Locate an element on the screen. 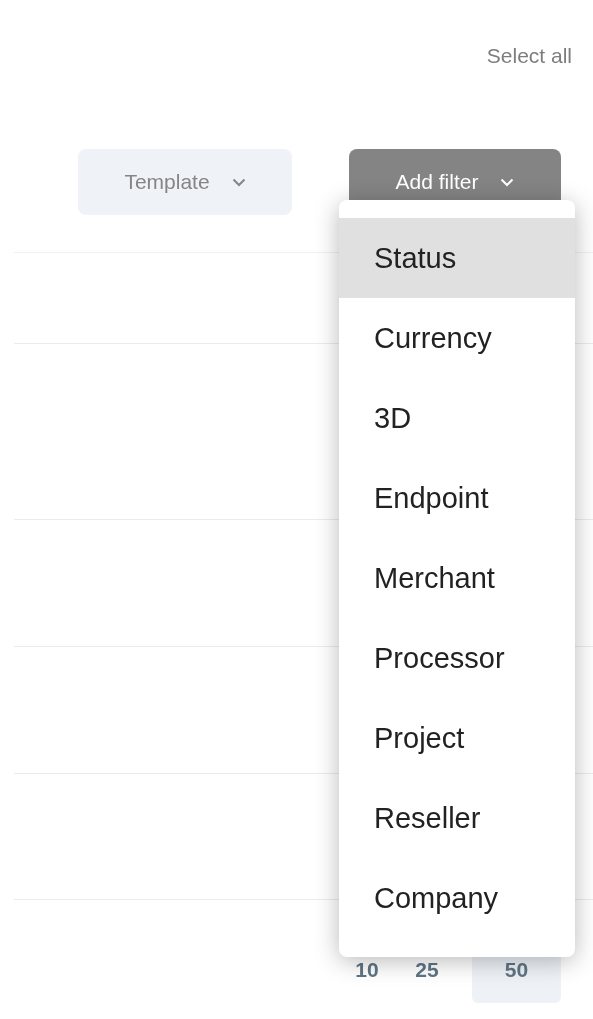 This screenshot has width=593, height=1019. filter-menu-item: Processor is located at coordinates (457, 658).